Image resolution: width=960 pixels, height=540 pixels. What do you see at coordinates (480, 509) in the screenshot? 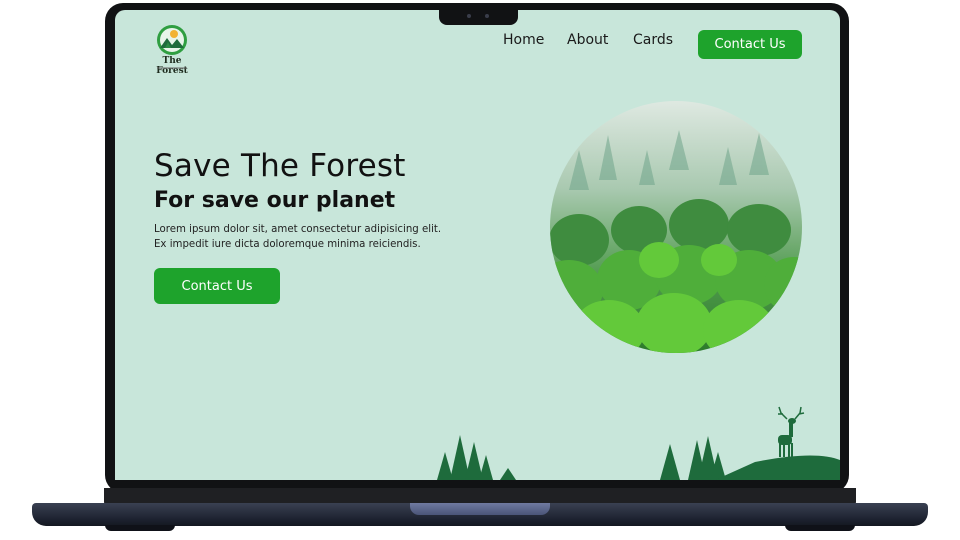
I see `laptop-base-lip` at bounding box center [480, 509].